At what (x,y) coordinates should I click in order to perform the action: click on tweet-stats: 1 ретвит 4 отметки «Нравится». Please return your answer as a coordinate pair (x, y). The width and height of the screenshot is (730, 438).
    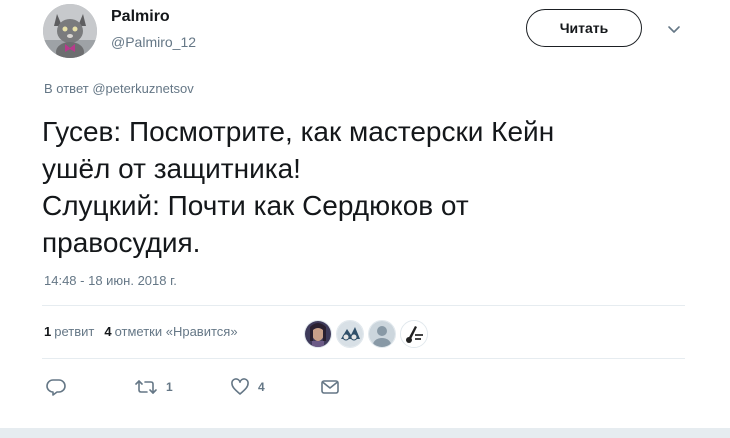
    Looking at the image, I should click on (141, 331).